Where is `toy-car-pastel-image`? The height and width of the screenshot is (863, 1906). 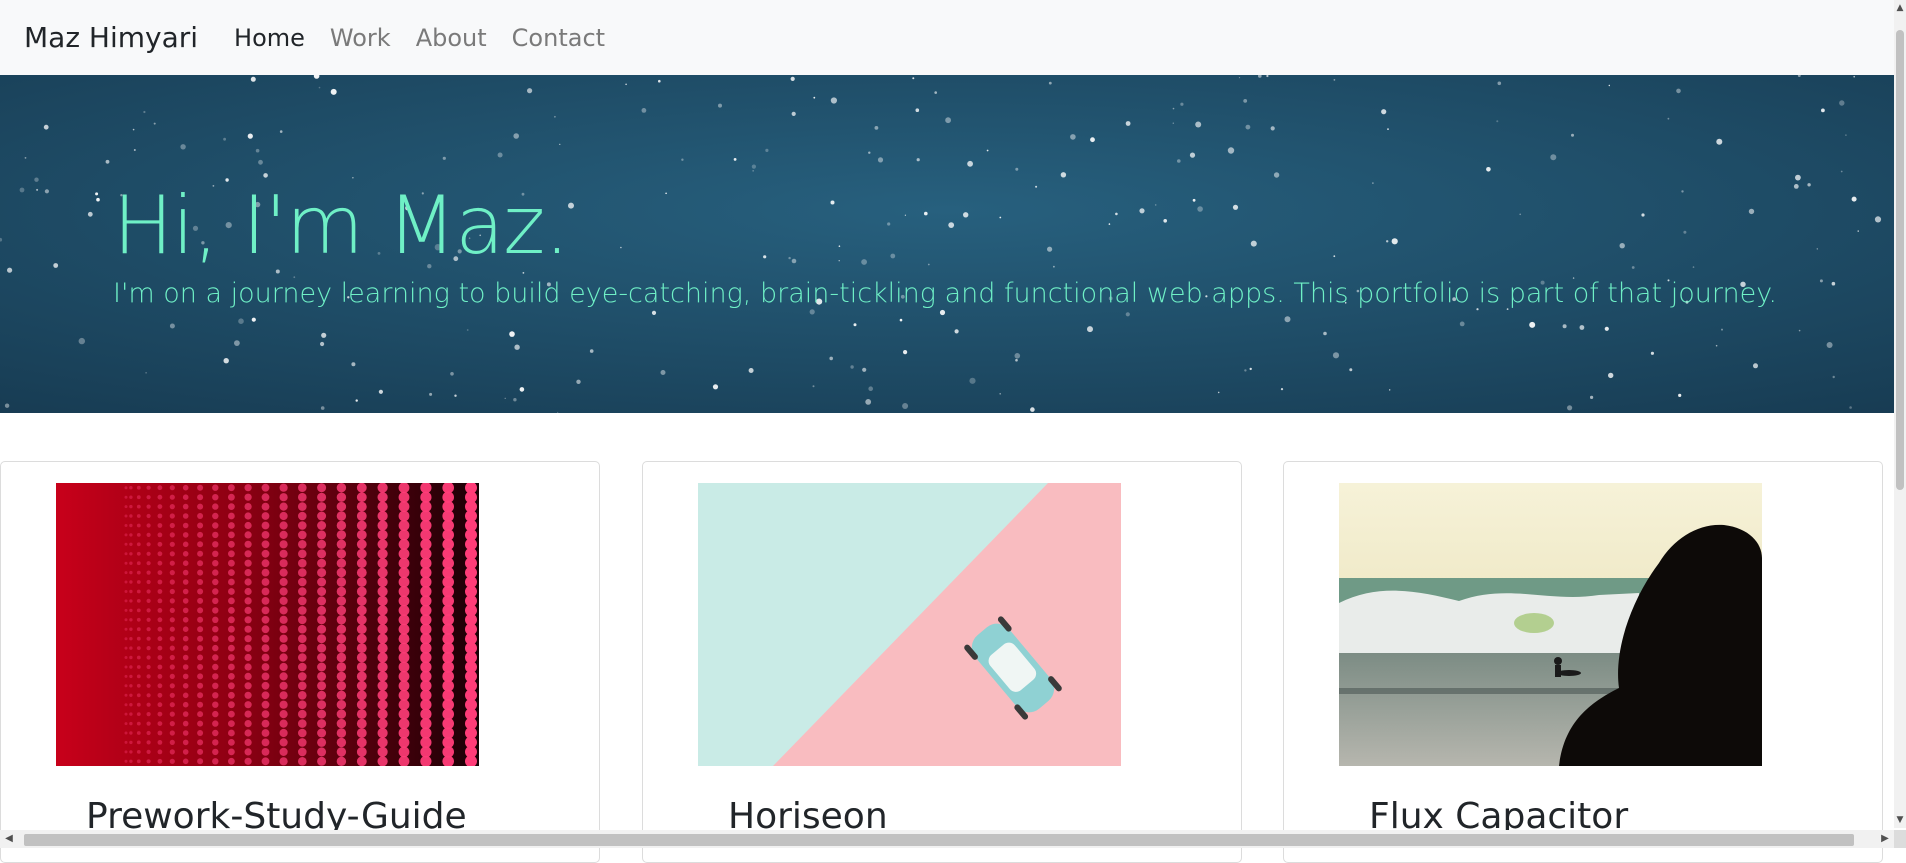
toy-car-pastel-image is located at coordinates (909, 624).